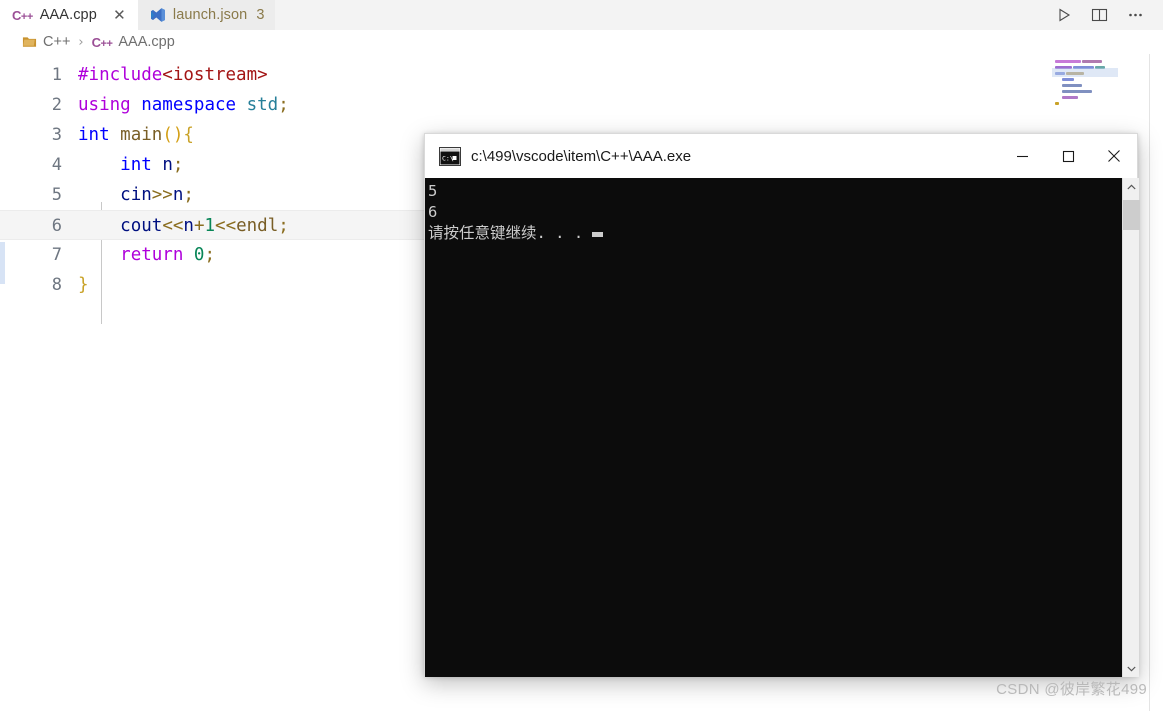 This screenshot has width=1163, height=711. I want to click on code-token: <iostream>, so click(215, 75).